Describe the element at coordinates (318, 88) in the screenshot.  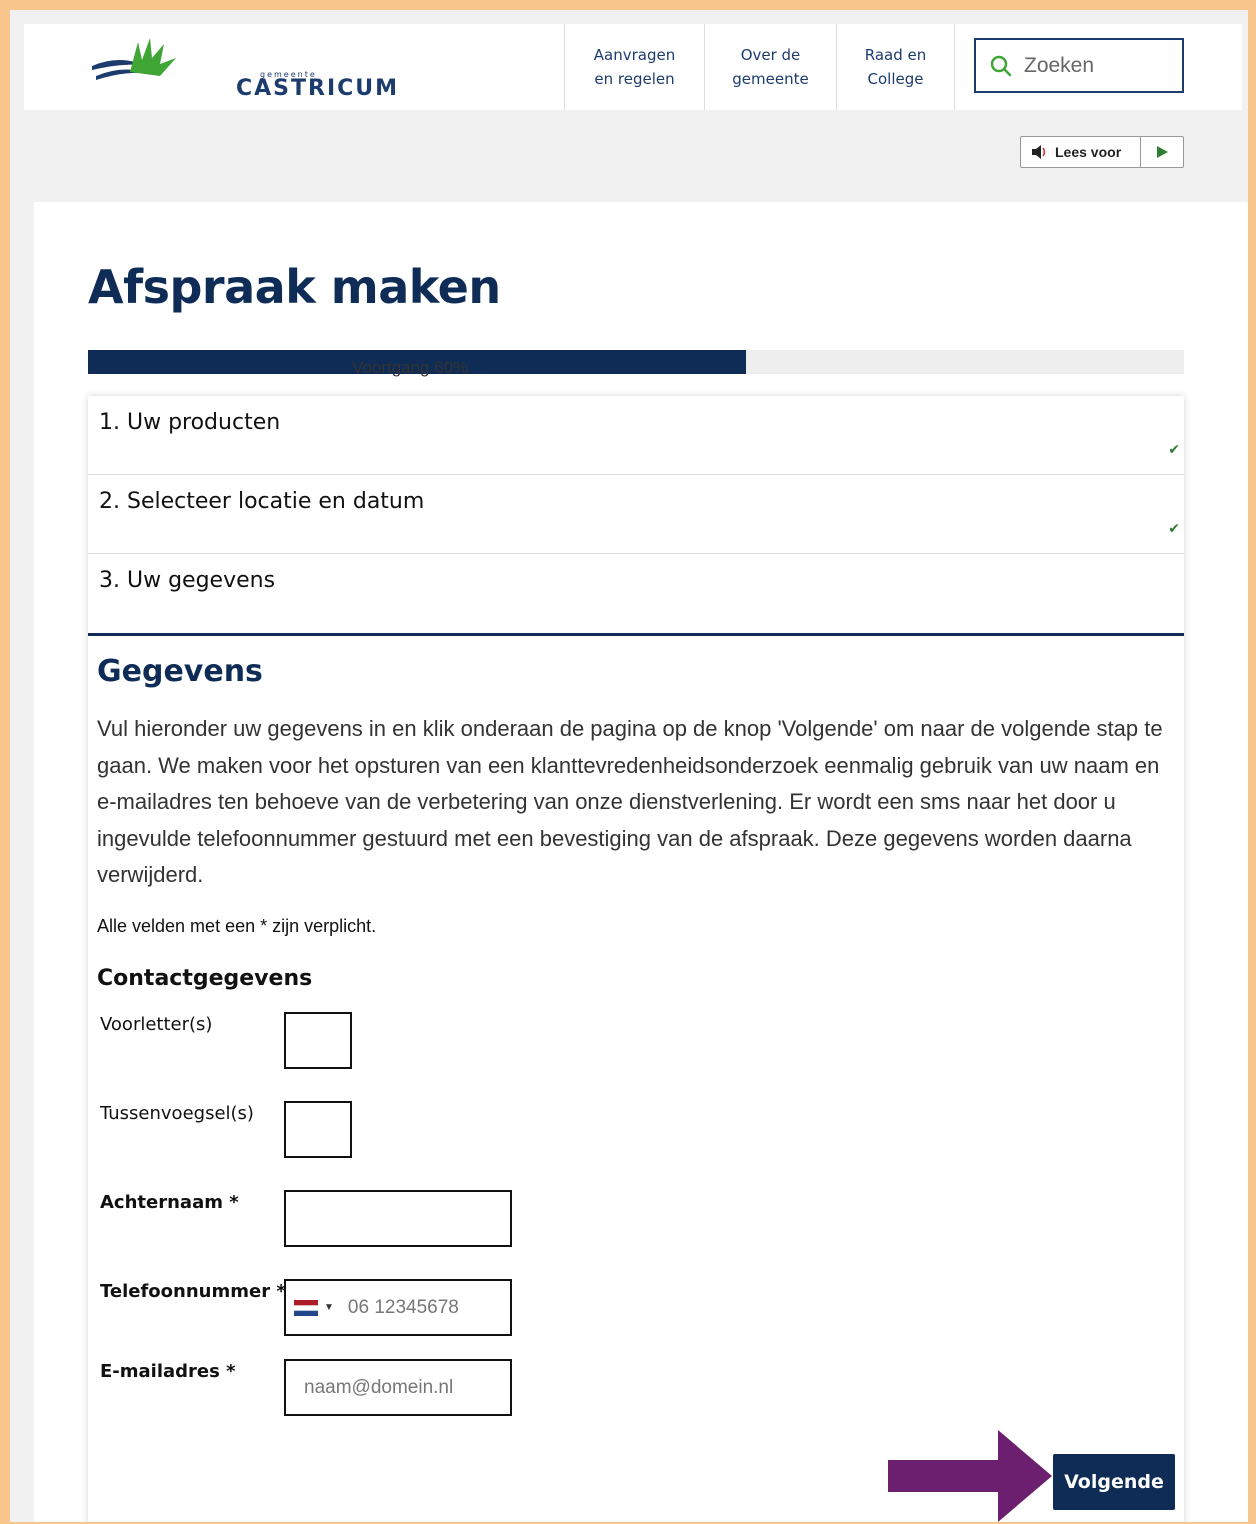
I see `logo-title: CASTRICUM` at that location.